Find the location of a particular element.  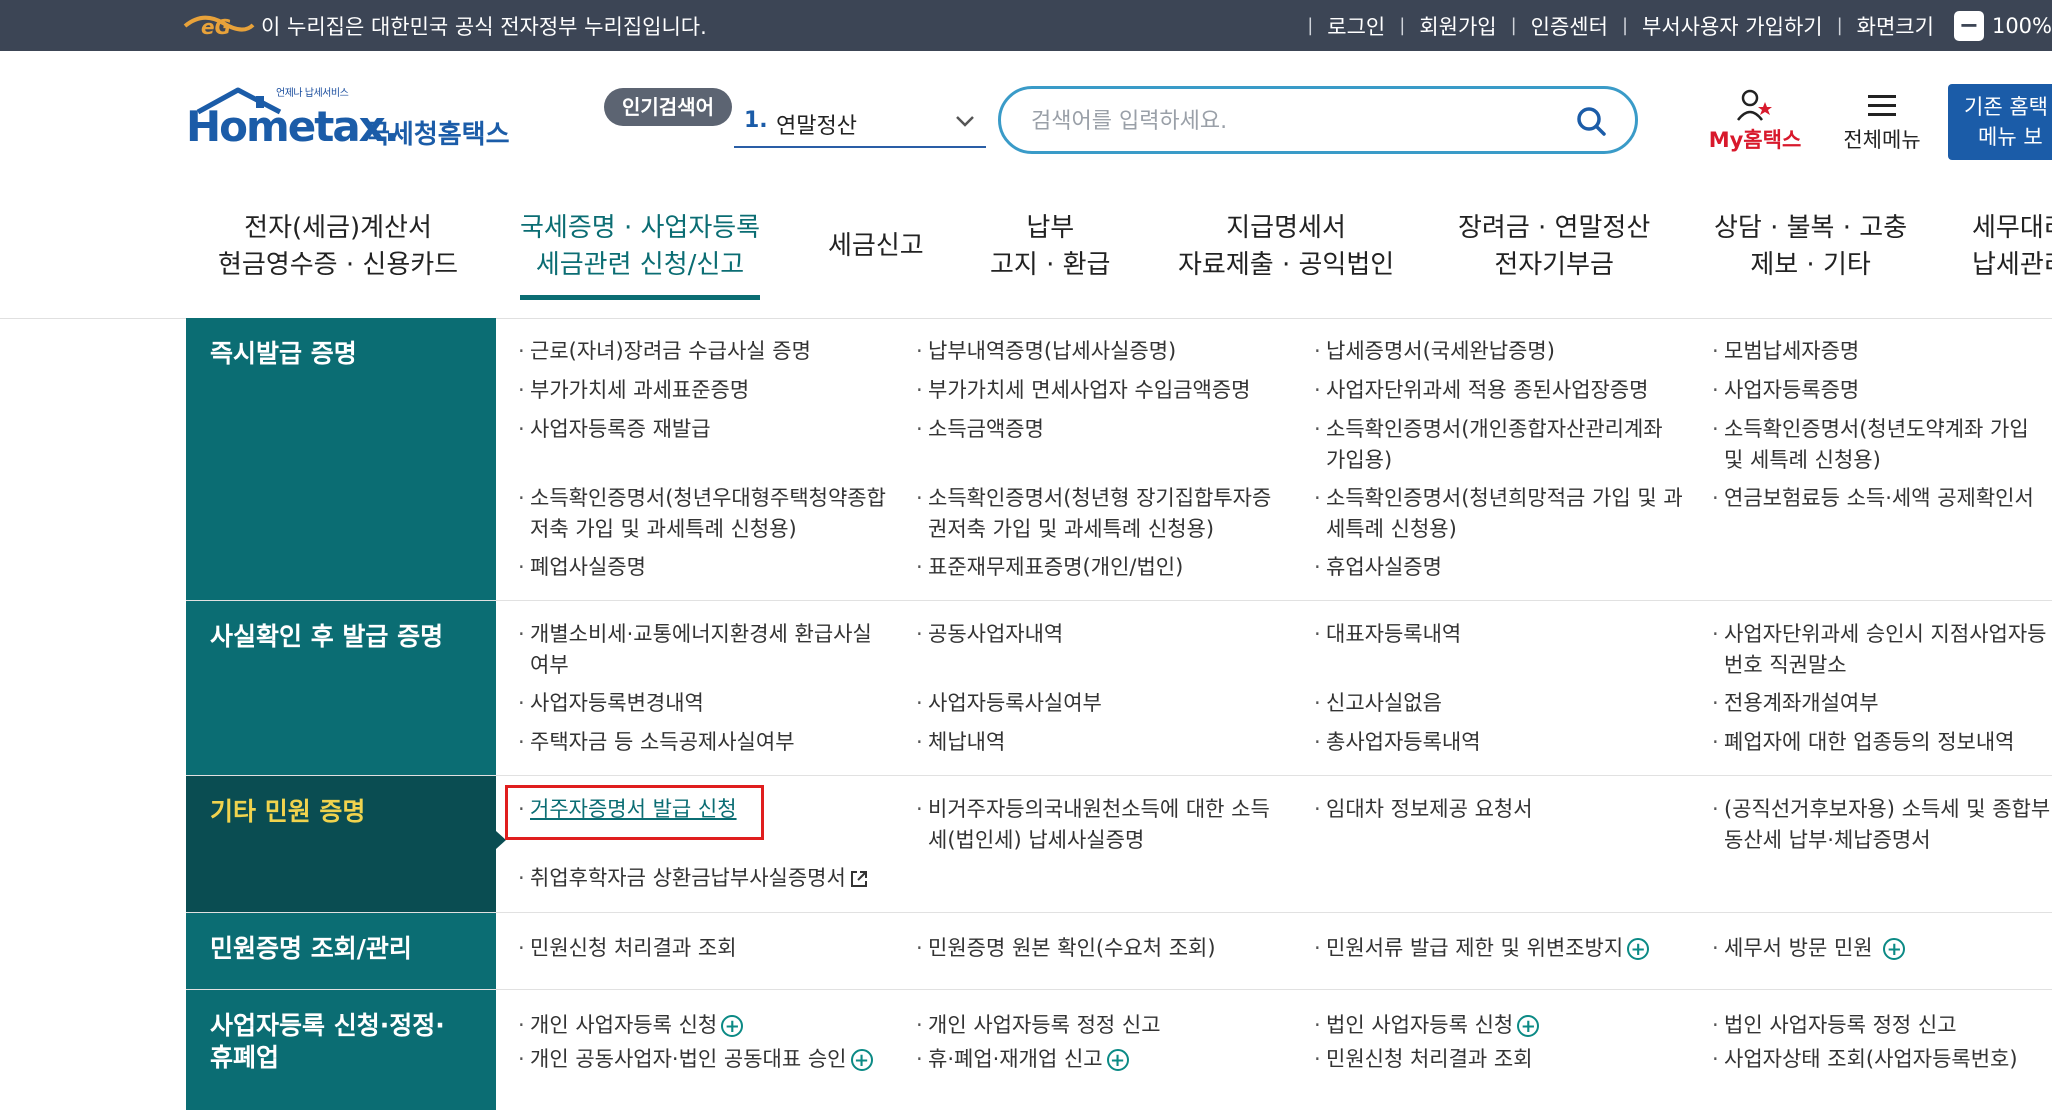

menu-item: 사업자상태 조회(사업자등록번호) is located at coordinates (1882, 1059).